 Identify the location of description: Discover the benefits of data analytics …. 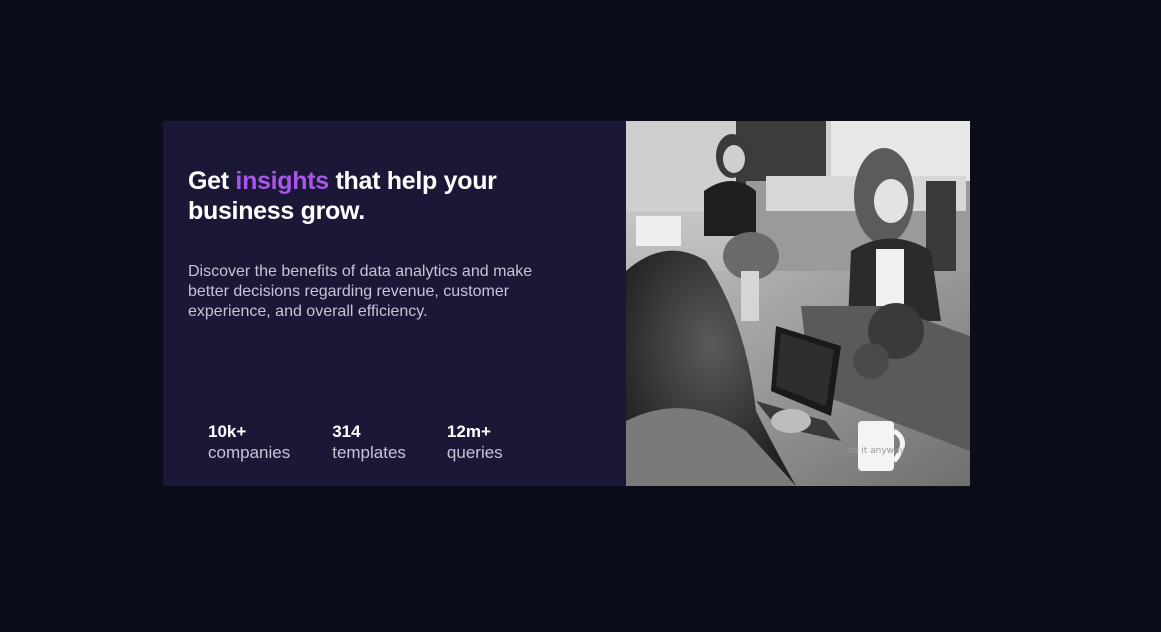
(360, 291).